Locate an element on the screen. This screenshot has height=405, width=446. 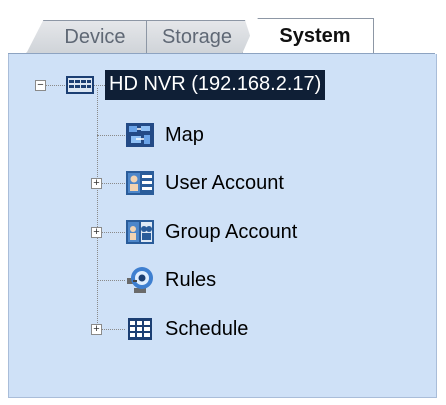
tree-item-root: HD NVR (192.168.2.17) is located at coordinates (195, 85).